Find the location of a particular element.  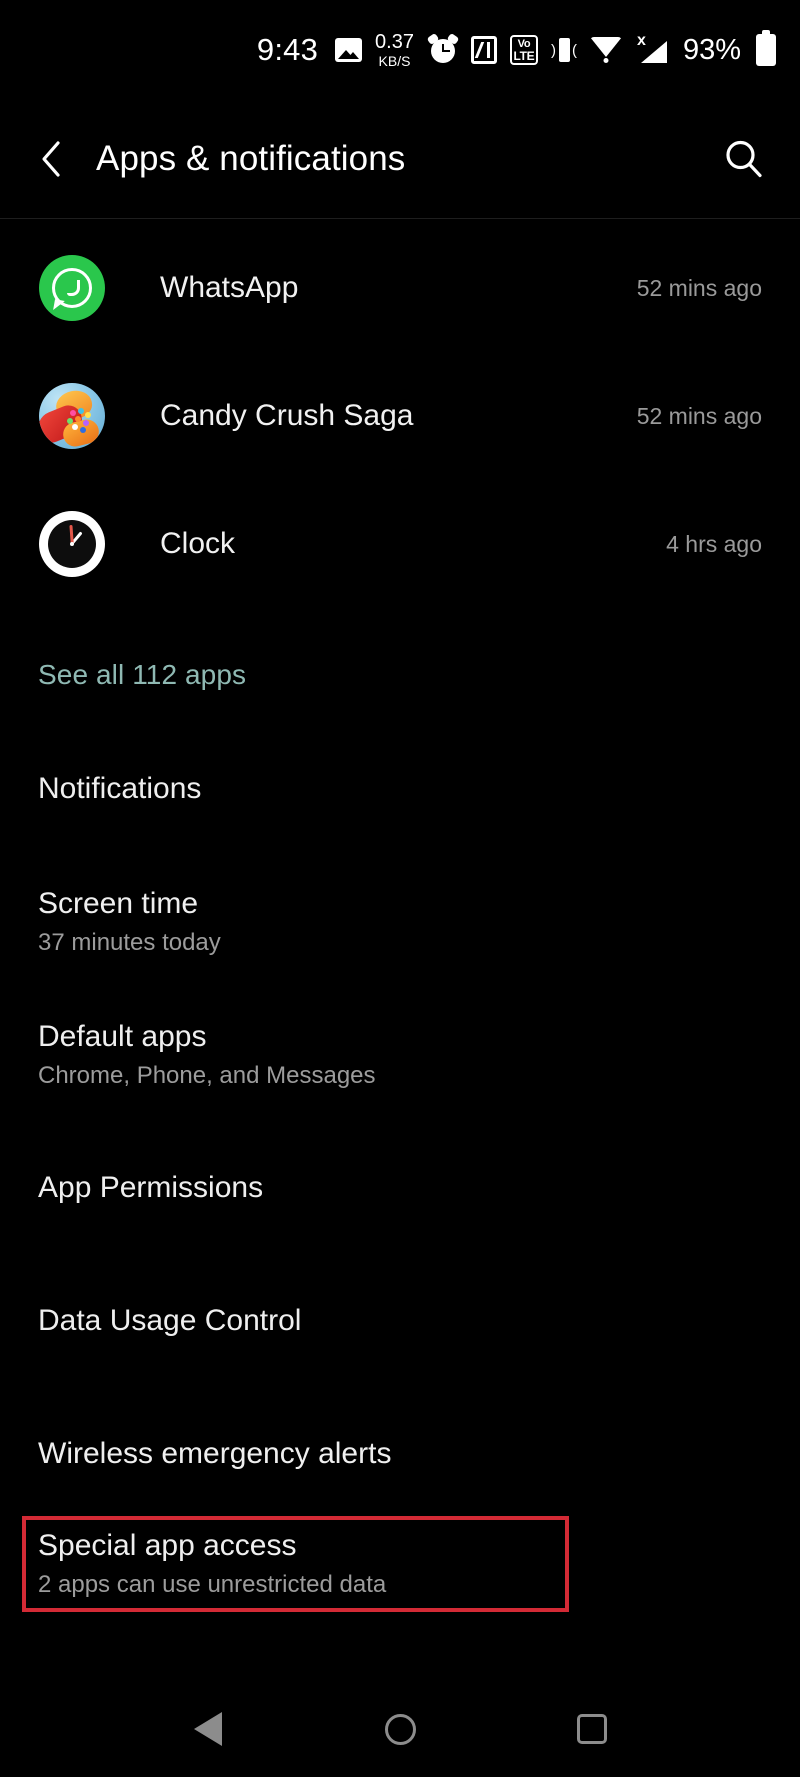

see-all-apps-label: See all 112 apps is located at coordinates (142, 674).